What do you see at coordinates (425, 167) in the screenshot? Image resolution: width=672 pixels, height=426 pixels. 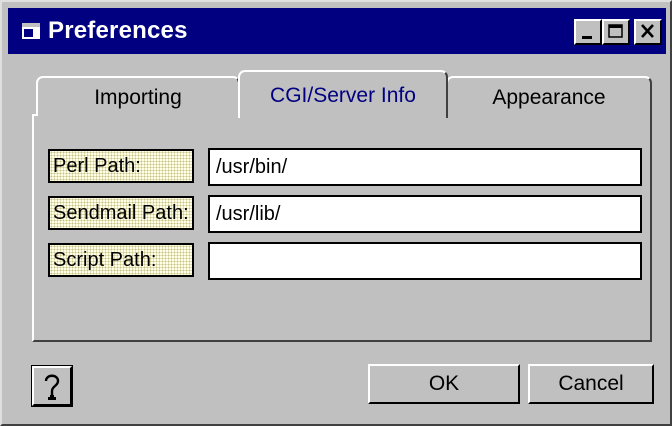 I see `perl-path-input: /usr/bin/` at bounding box center [425, 167].